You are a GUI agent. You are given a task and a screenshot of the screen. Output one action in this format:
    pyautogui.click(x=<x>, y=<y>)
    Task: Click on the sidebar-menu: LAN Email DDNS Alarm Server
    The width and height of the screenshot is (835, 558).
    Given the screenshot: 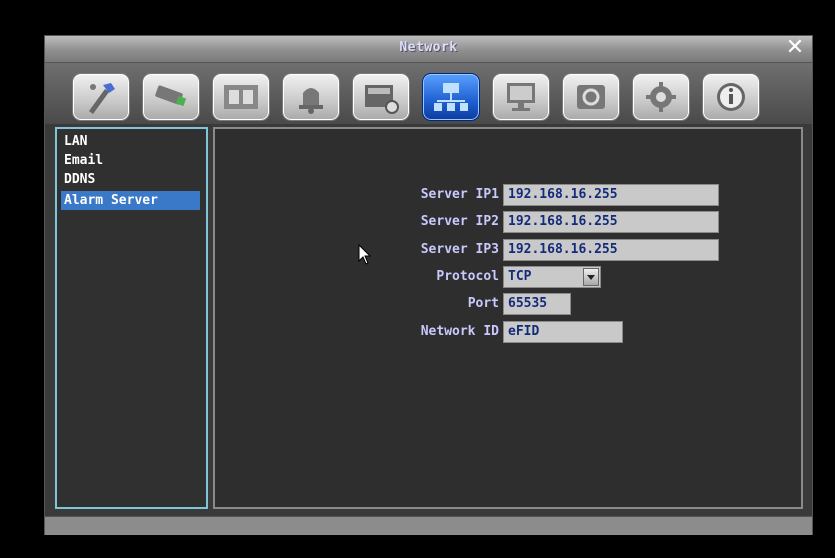 What is the action you would take?
    pyautogui.click(x=131, y=318)
    